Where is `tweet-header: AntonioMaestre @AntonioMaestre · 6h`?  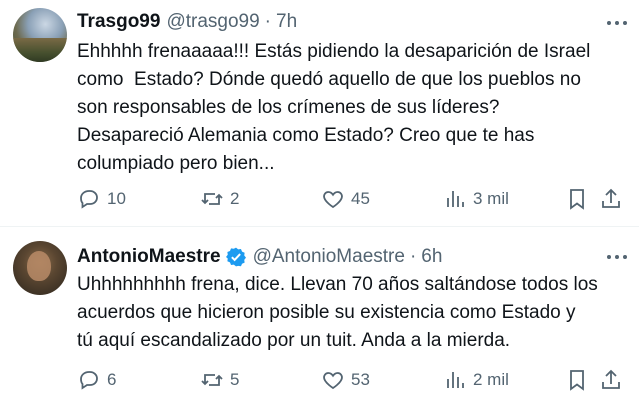 tweet-header: AntonioMaestre @AntonioMaestre · 6h is located at coordinates (259, 257).